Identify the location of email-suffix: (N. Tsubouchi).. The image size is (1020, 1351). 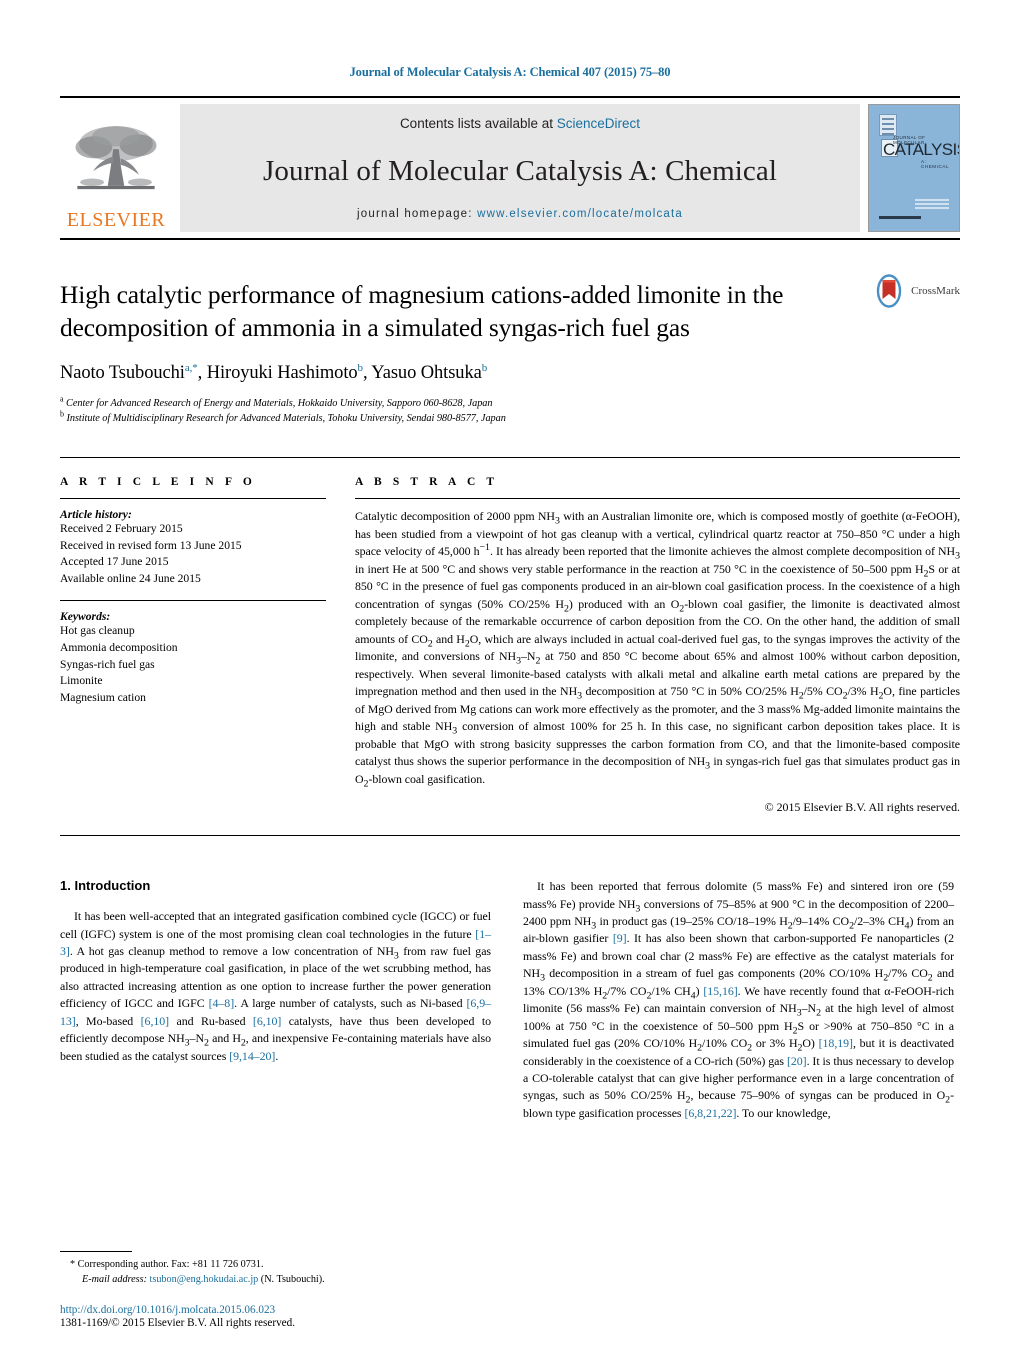
(292, 1280).